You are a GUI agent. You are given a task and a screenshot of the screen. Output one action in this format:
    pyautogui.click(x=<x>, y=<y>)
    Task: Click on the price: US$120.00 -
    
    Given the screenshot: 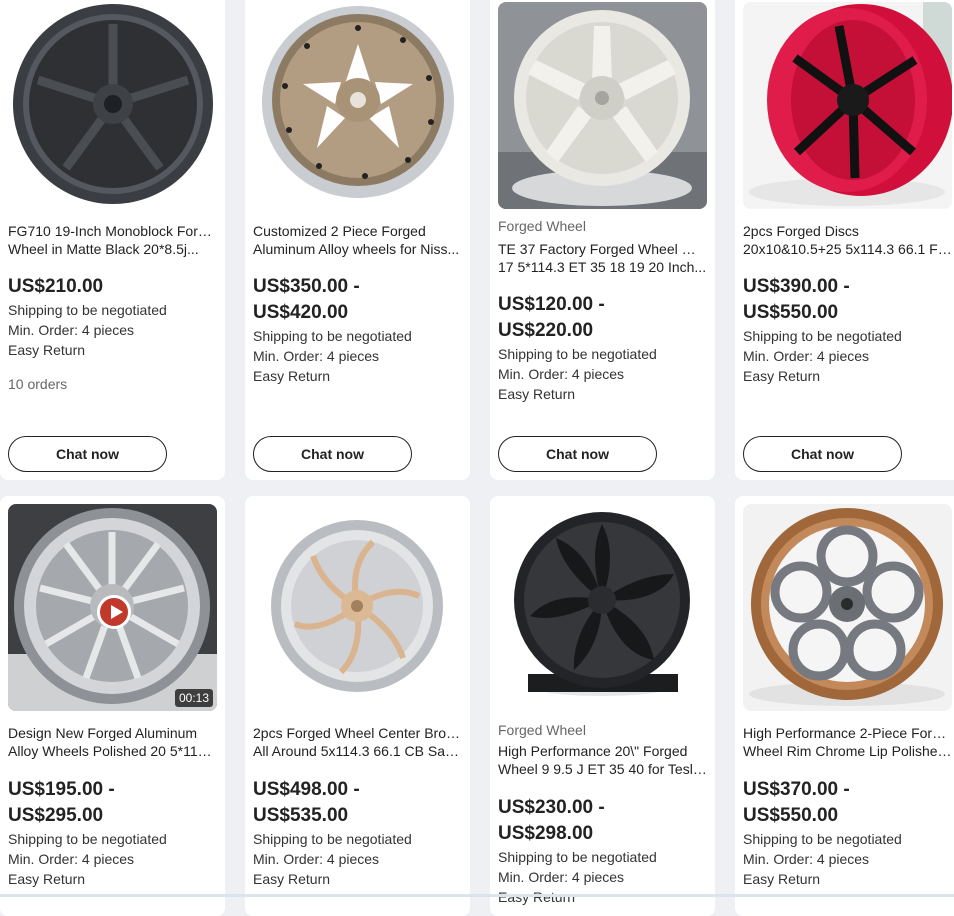 What is the action you would take?
    pyautogui.click(x=551, y=304)
    